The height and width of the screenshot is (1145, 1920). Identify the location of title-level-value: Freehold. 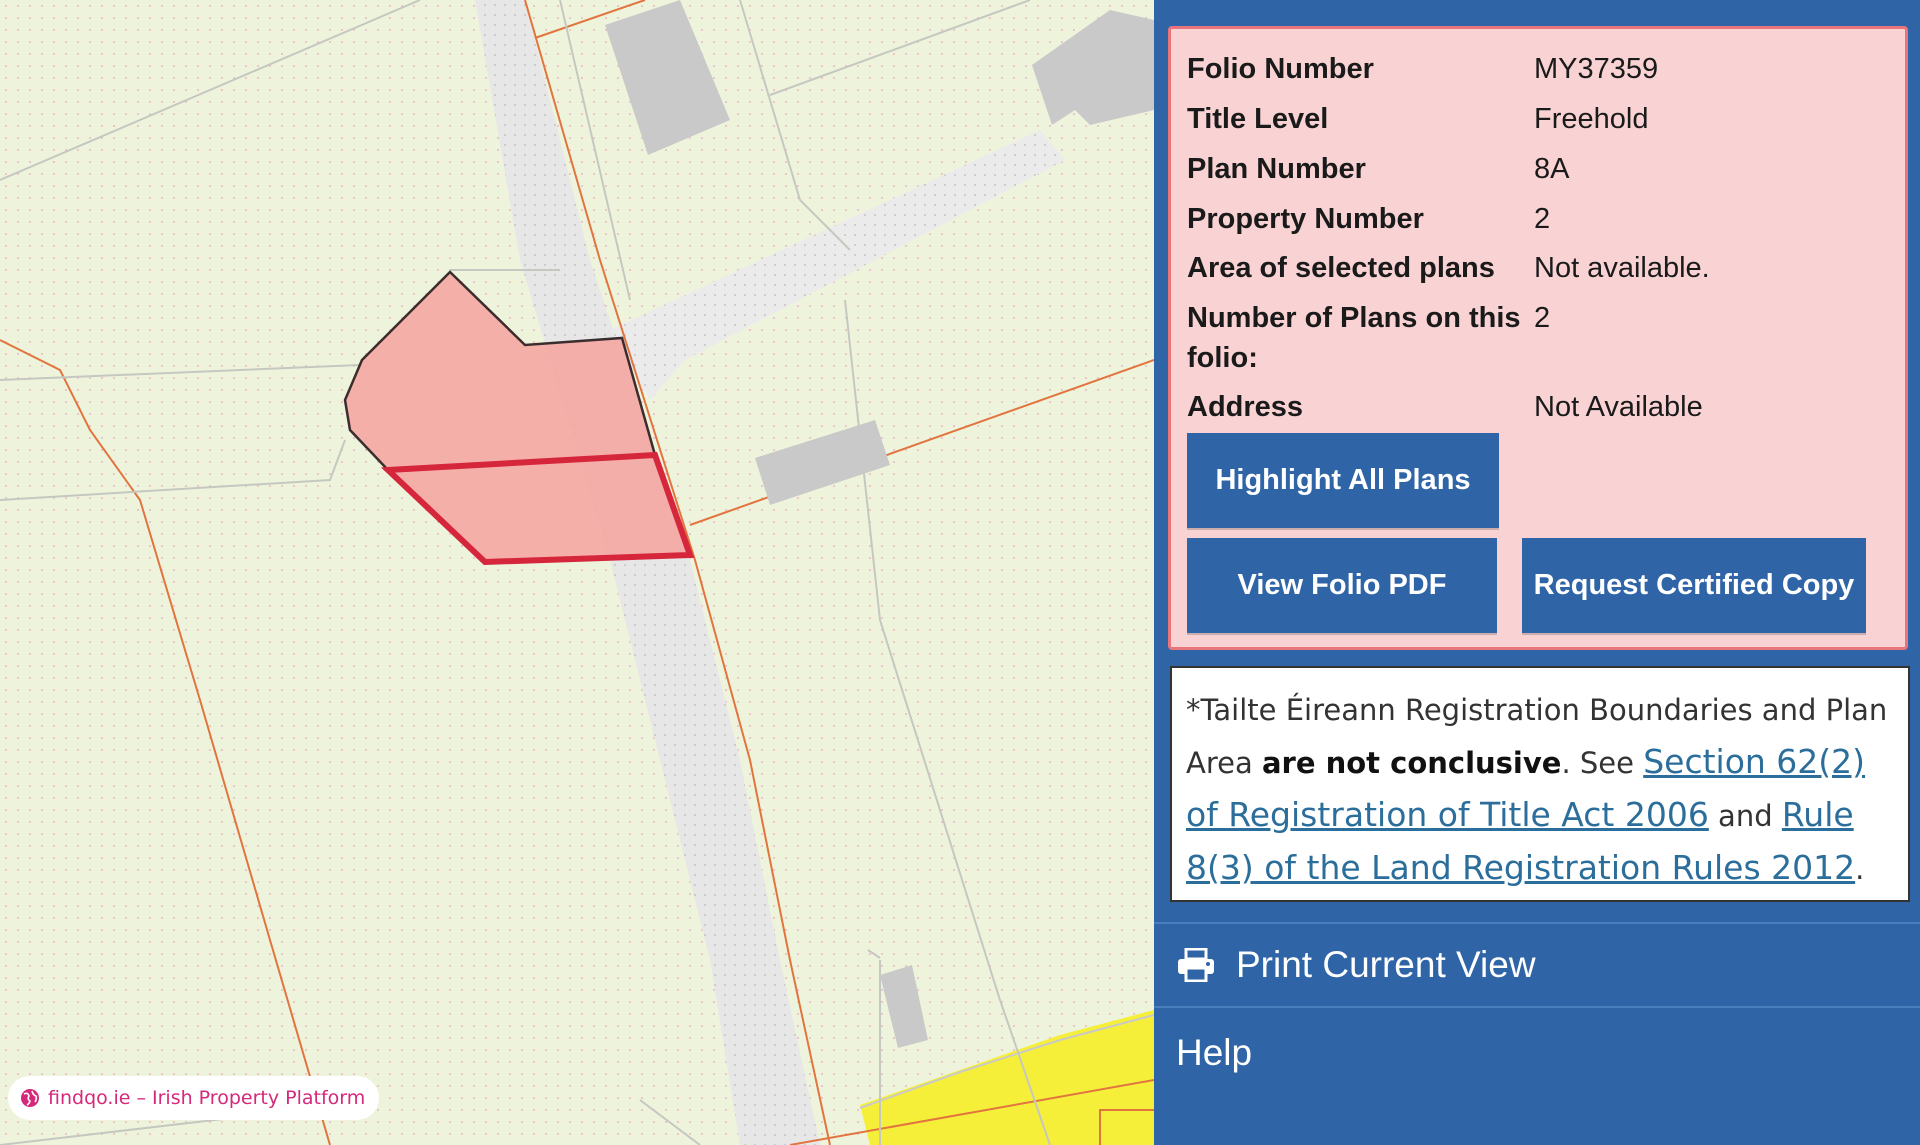
(1591, 119).